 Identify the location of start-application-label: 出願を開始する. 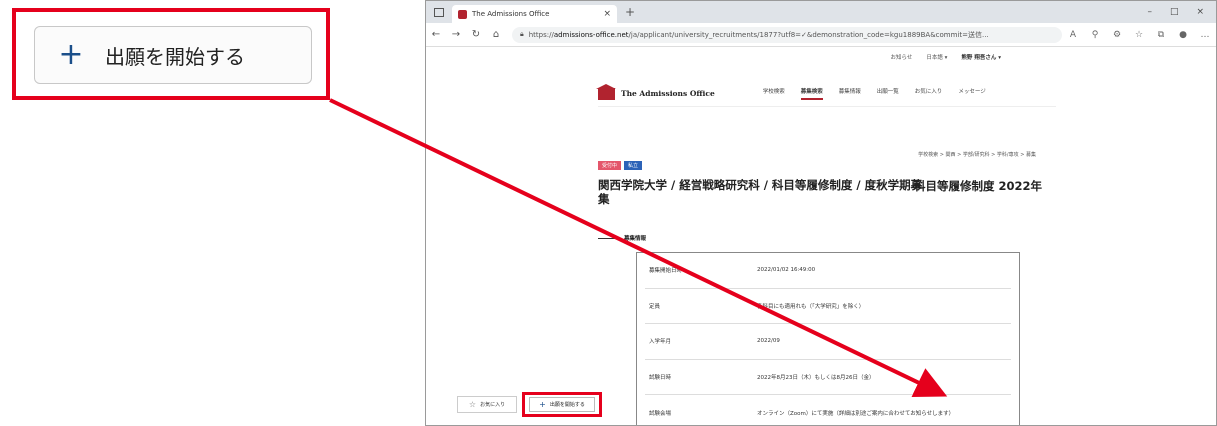
(567, 405).